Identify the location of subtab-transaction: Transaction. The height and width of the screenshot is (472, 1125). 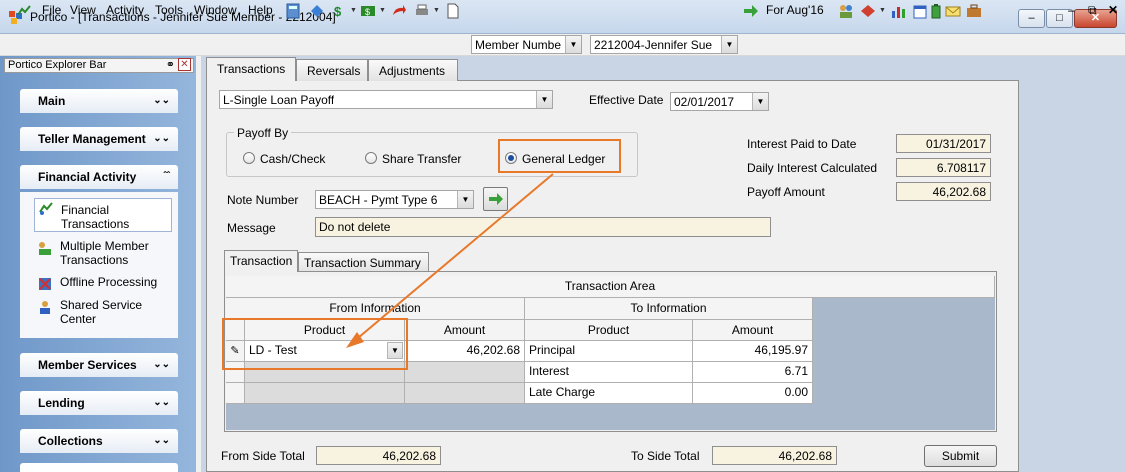
(261, 261).